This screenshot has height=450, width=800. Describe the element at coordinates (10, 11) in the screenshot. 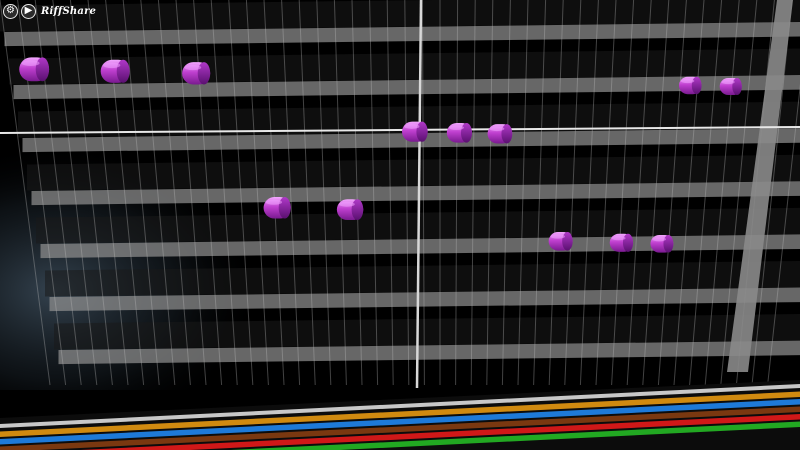

I see `gear-icon: ⚙` at that location.